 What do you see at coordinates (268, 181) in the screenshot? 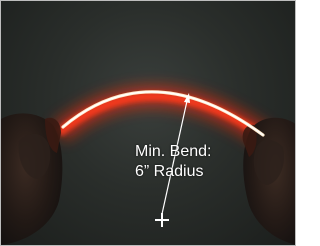
I see `right-hand` at bounding box center [268, 181].